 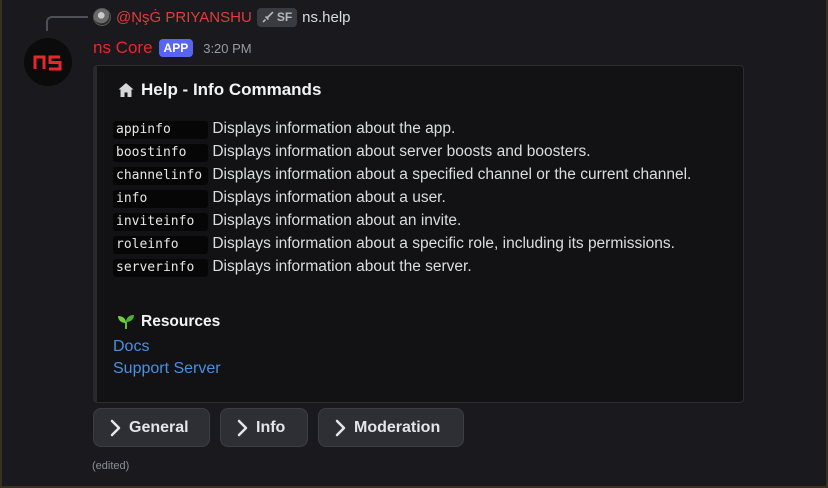 What do you see at coordinates (160, 130) in the screenshot?
I see `command-code: appinfo` at bounding box center [160, 130].